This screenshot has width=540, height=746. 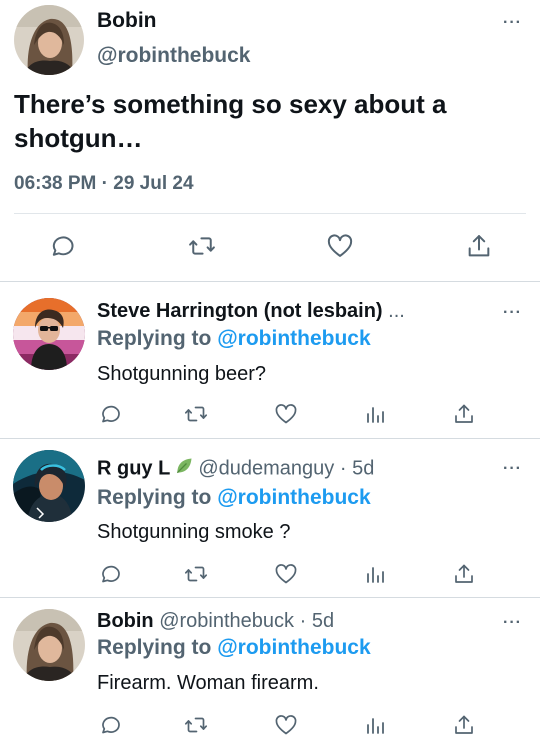 What do you see at coordinates (133, 468) in the screenshot?
I see `author-name: R guy L` at bounding box center [133, 468].